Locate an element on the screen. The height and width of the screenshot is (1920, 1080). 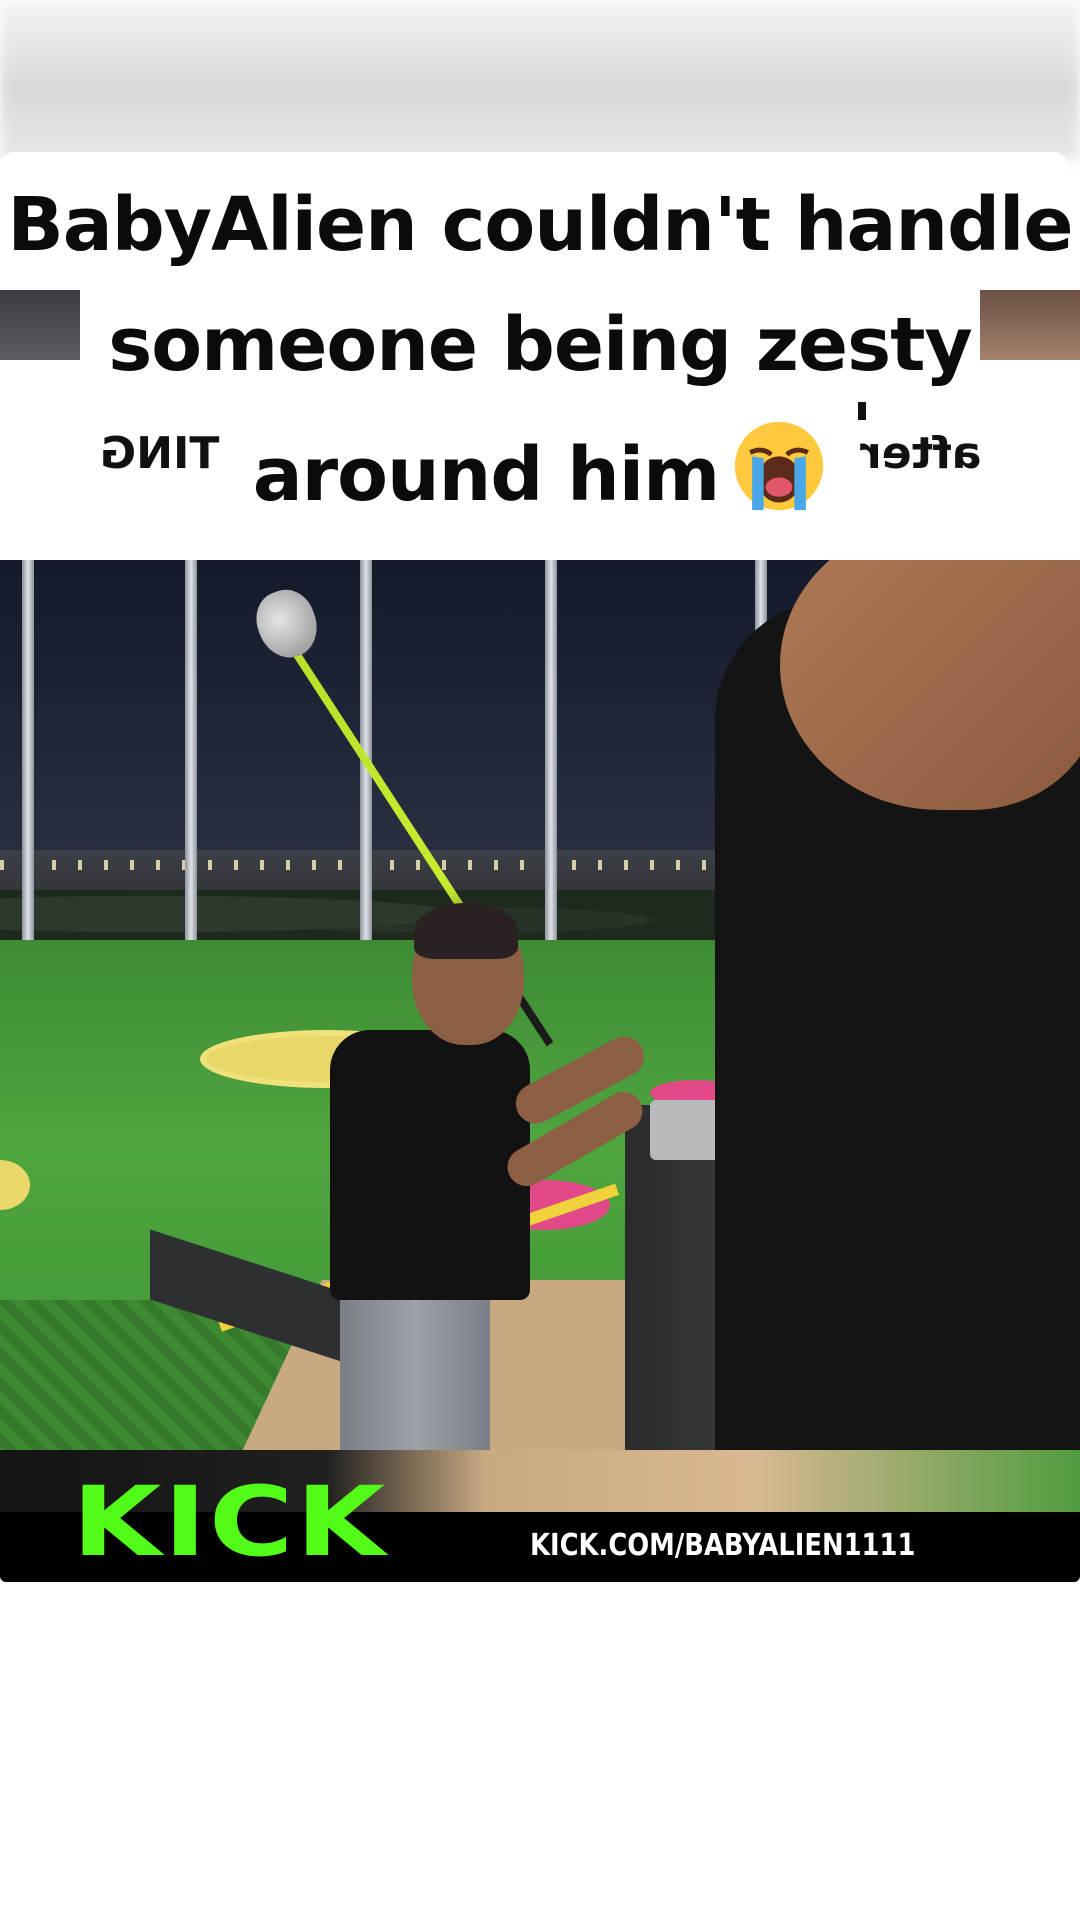
blurred-background-top is located at coordinates (540, 80).